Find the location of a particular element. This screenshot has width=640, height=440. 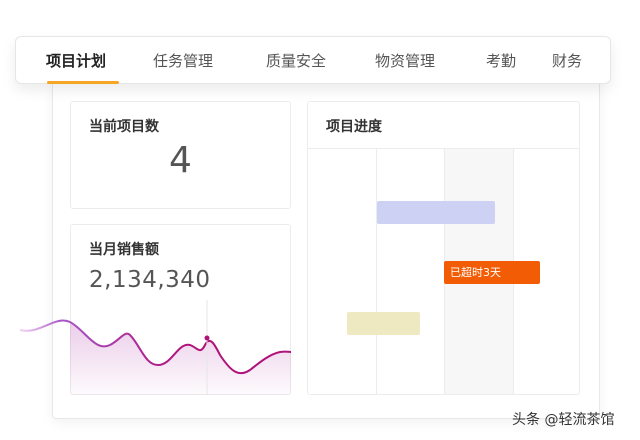

monthly-sales-title: 当月销售额 is located at coordinates (124, 250).